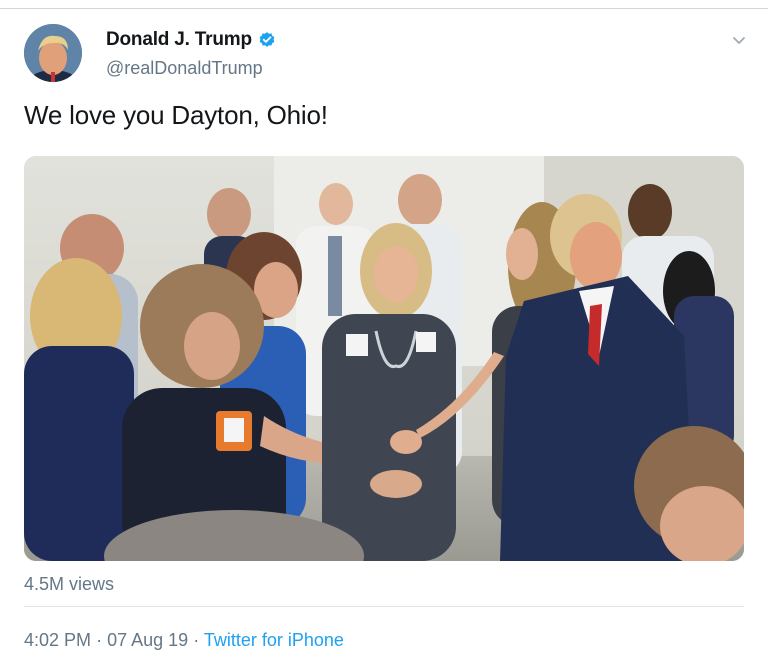 The height and width of the screenshot is (657, 768). What do you see at coordinates (384, 8) in the screenshot?
I see `top-divider` at bounding box center [384, 8].